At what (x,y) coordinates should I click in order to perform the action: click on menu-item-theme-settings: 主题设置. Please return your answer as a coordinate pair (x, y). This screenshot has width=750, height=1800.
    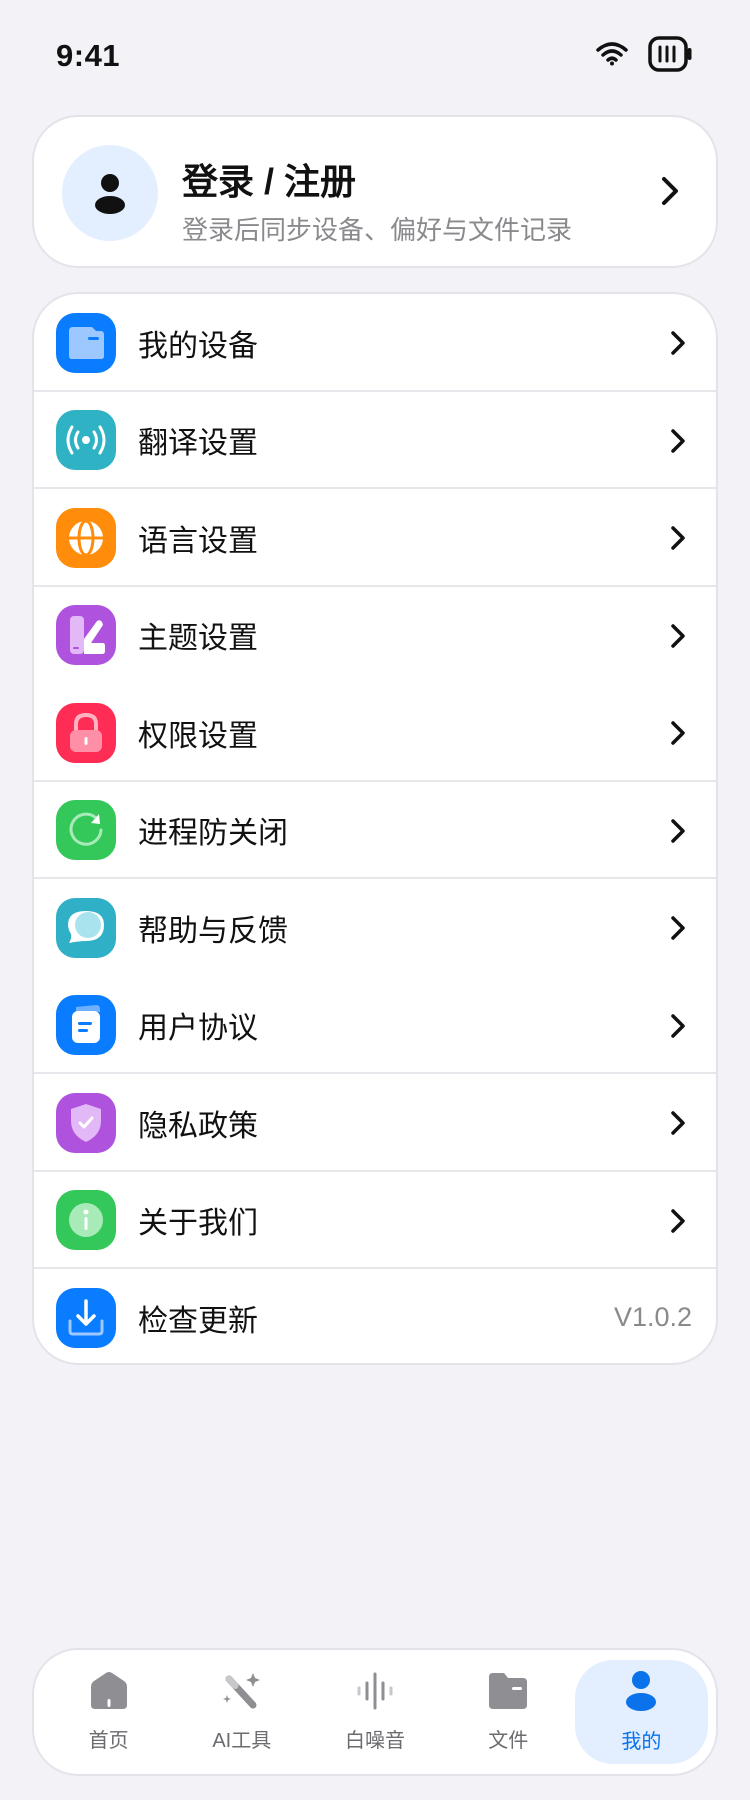
    Looking at the image, I should click on (375, 636).